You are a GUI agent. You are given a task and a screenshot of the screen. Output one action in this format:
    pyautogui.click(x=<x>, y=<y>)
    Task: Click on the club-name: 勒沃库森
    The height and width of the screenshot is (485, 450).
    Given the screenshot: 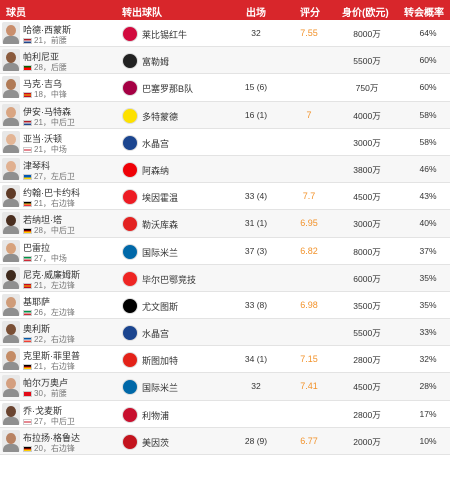 What is the action you would take?
    pyautogui.click(x=160, y=224)
    